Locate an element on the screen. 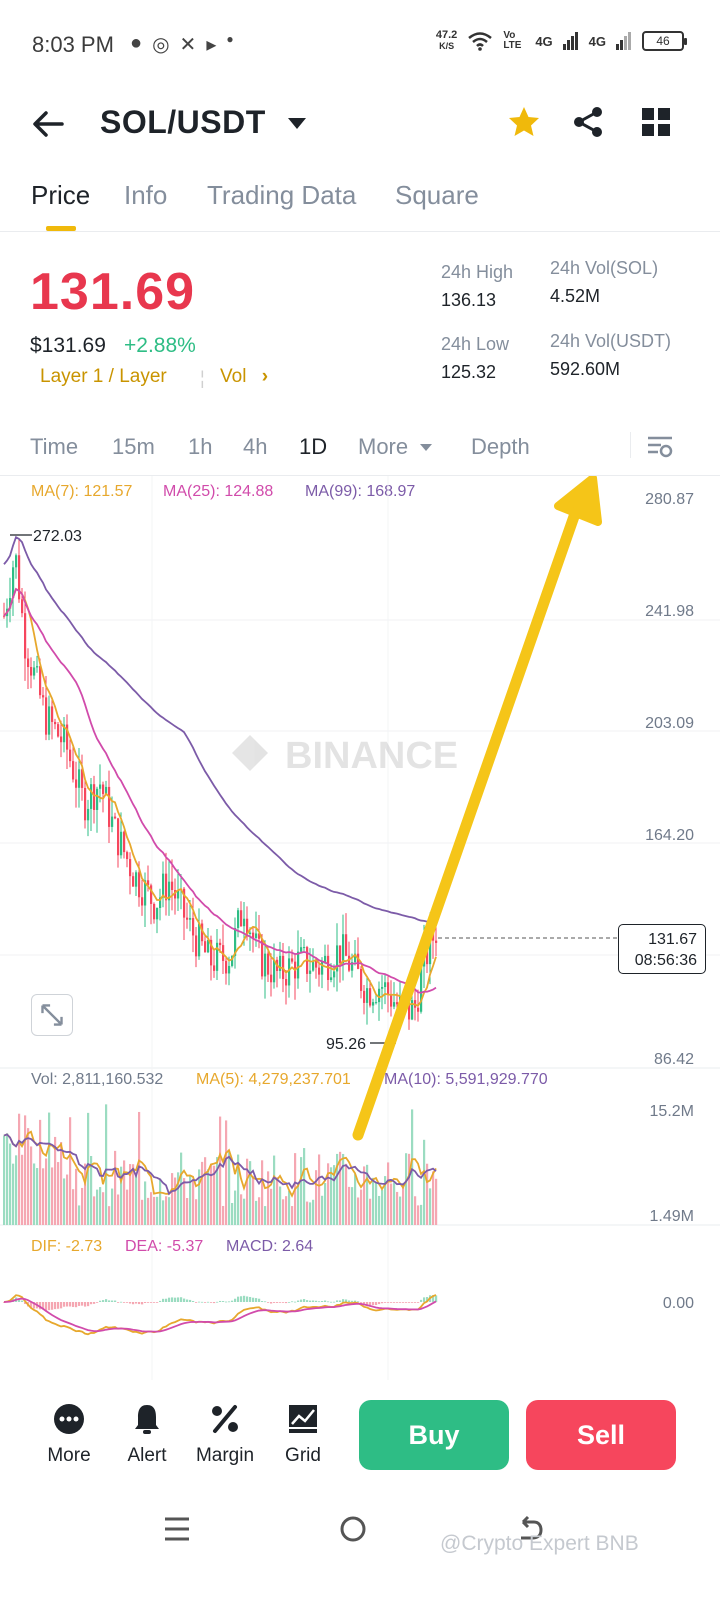  pair-selector: SOL/USDT is located at coordinates (183, 122).